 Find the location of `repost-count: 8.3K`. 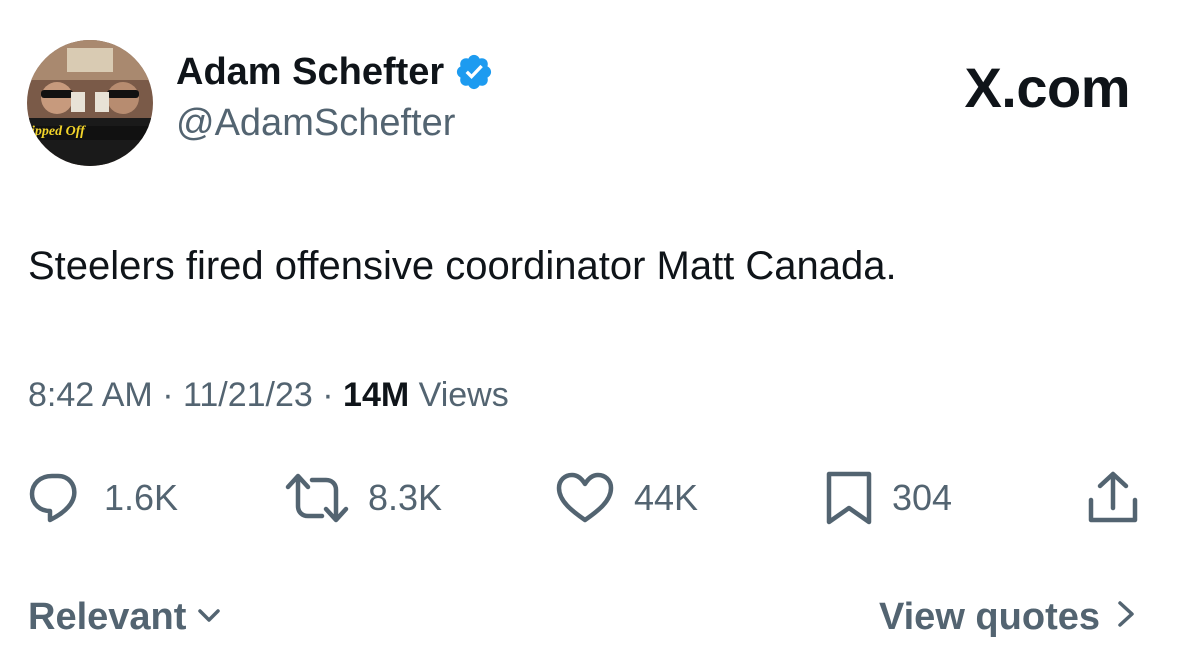

repost-count: 8.3K is located at coordinates (405, 497).